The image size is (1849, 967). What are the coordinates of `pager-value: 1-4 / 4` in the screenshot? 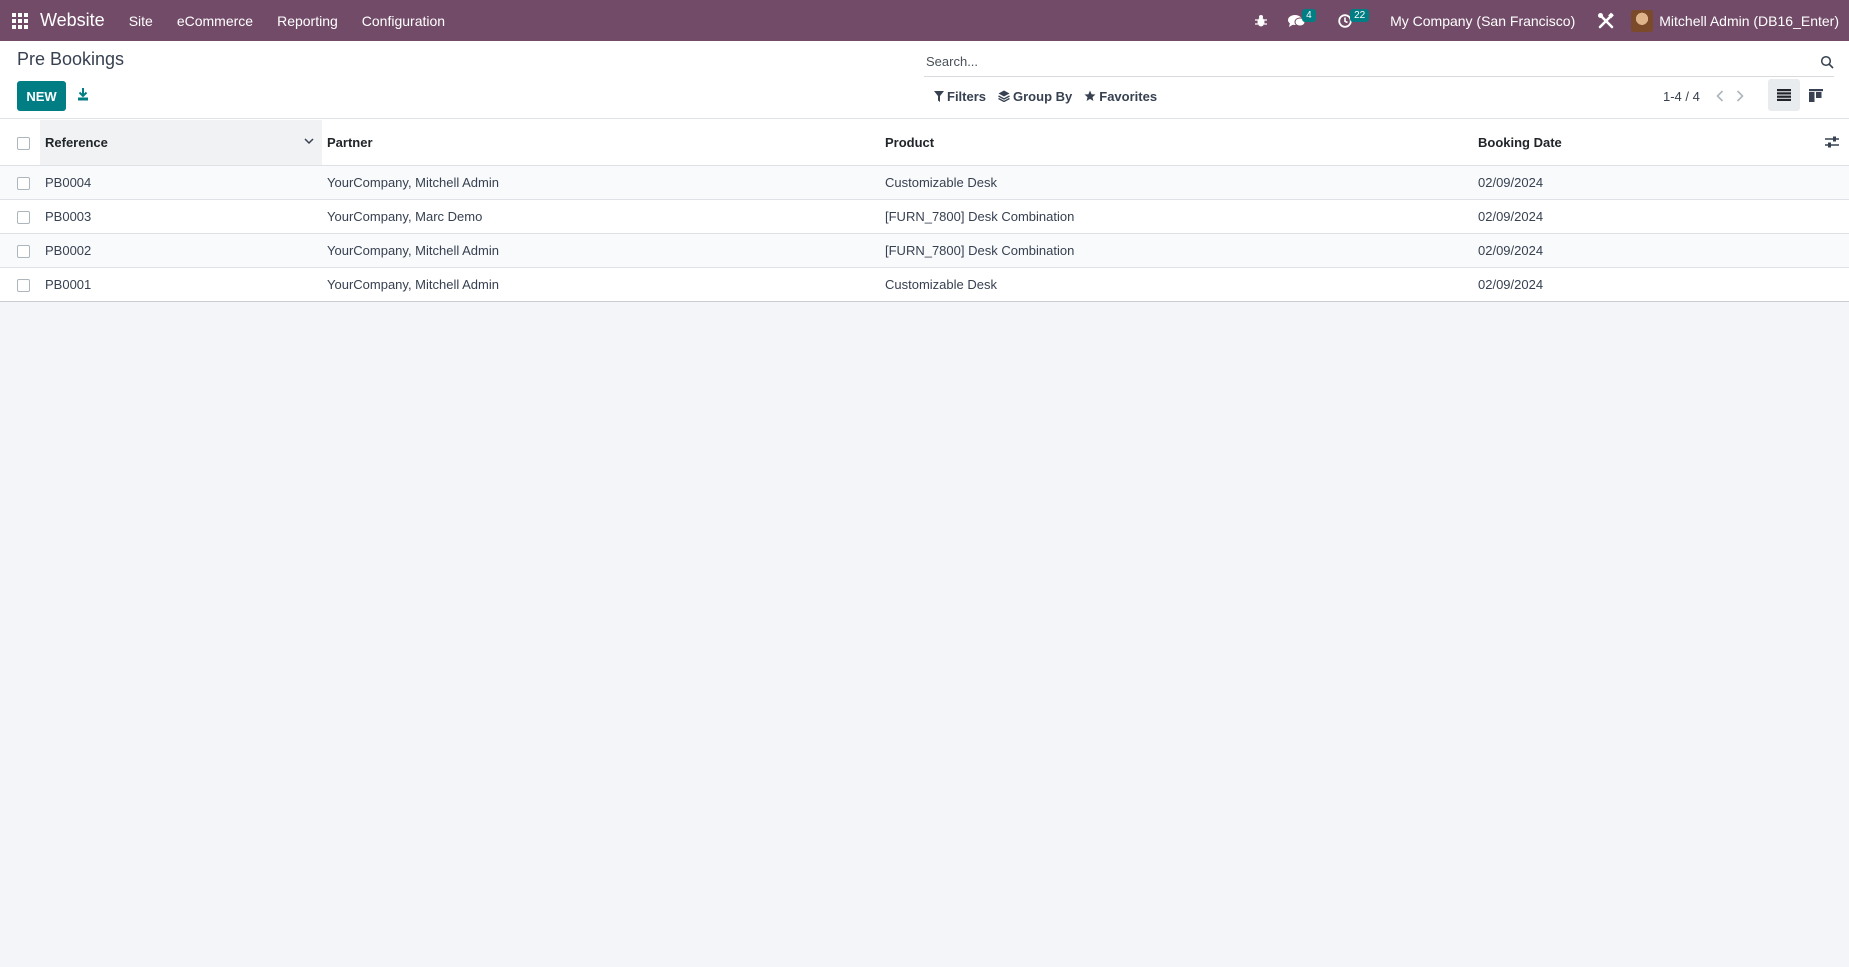 It's located at (1681, 96).